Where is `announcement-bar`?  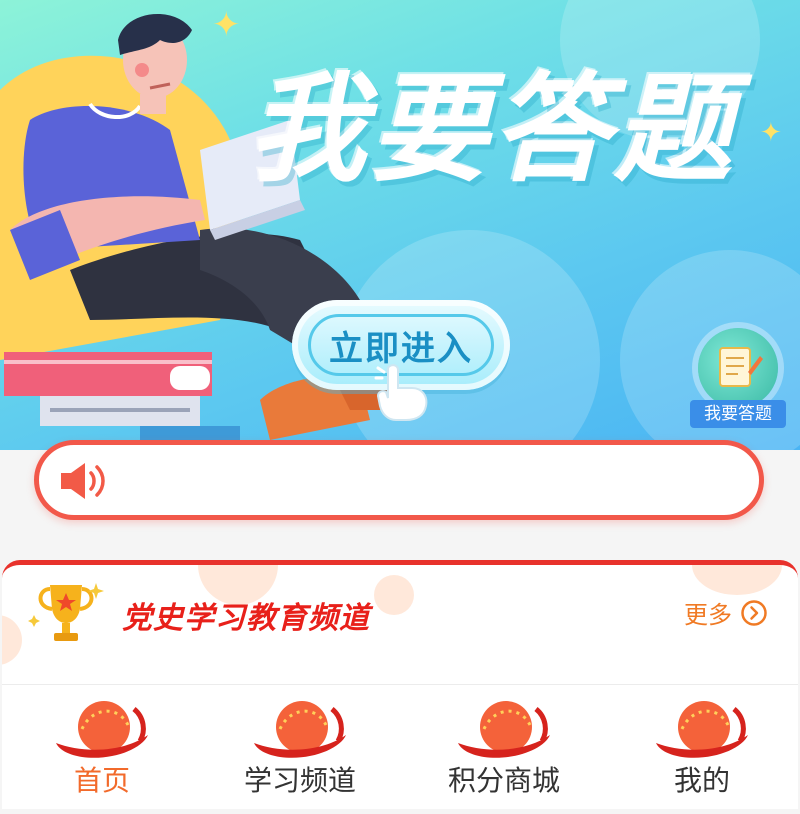 announcement-bar is located at coordinates (399, 480).